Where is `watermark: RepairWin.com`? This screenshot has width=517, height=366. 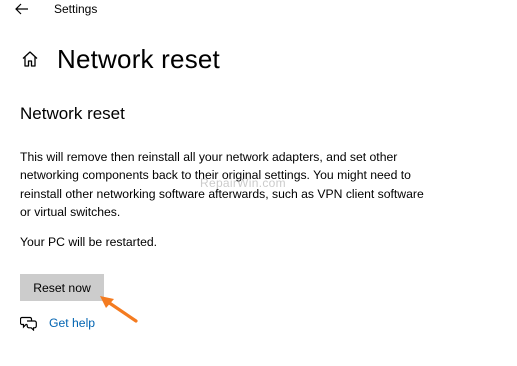 watermark: RepairWin.com is located at coordinates (243, 183).